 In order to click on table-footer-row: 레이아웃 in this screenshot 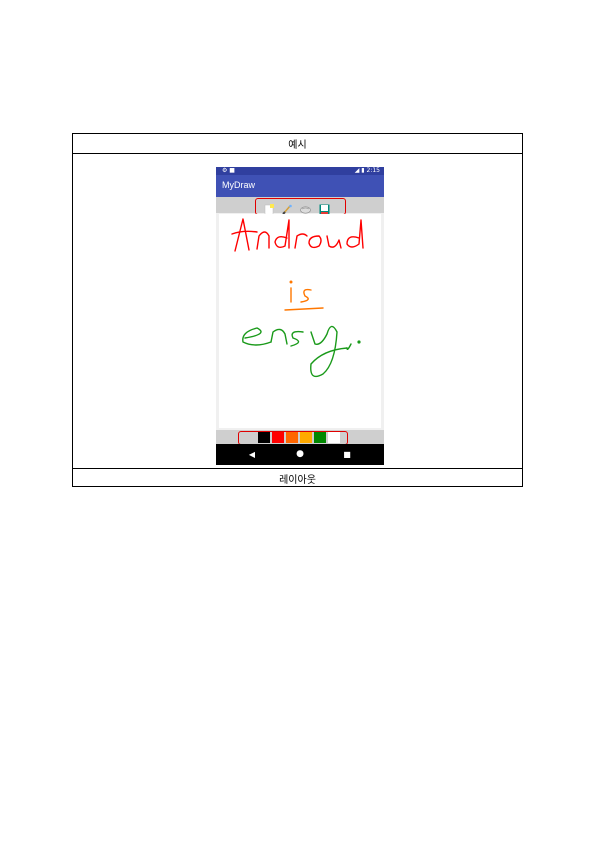, I will do `click(297, 478)`.